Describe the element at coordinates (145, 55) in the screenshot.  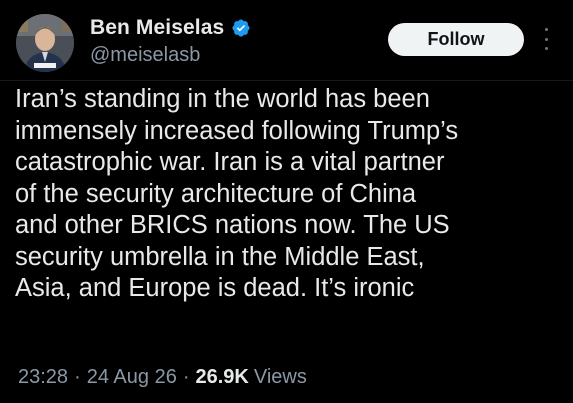
I see `author-handle: @meiselasb` at that location.